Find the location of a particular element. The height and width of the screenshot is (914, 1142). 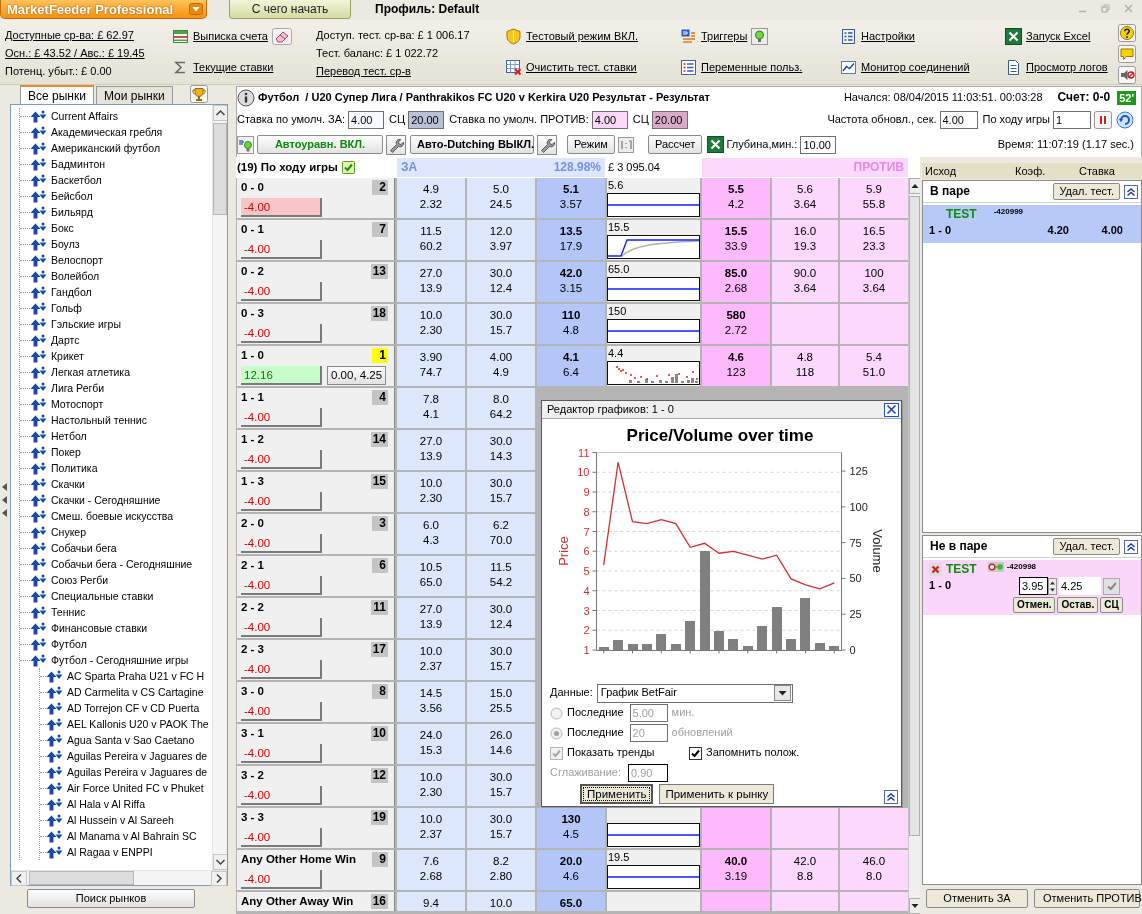

lightbulb-icon is located at coordinates (245, 144).